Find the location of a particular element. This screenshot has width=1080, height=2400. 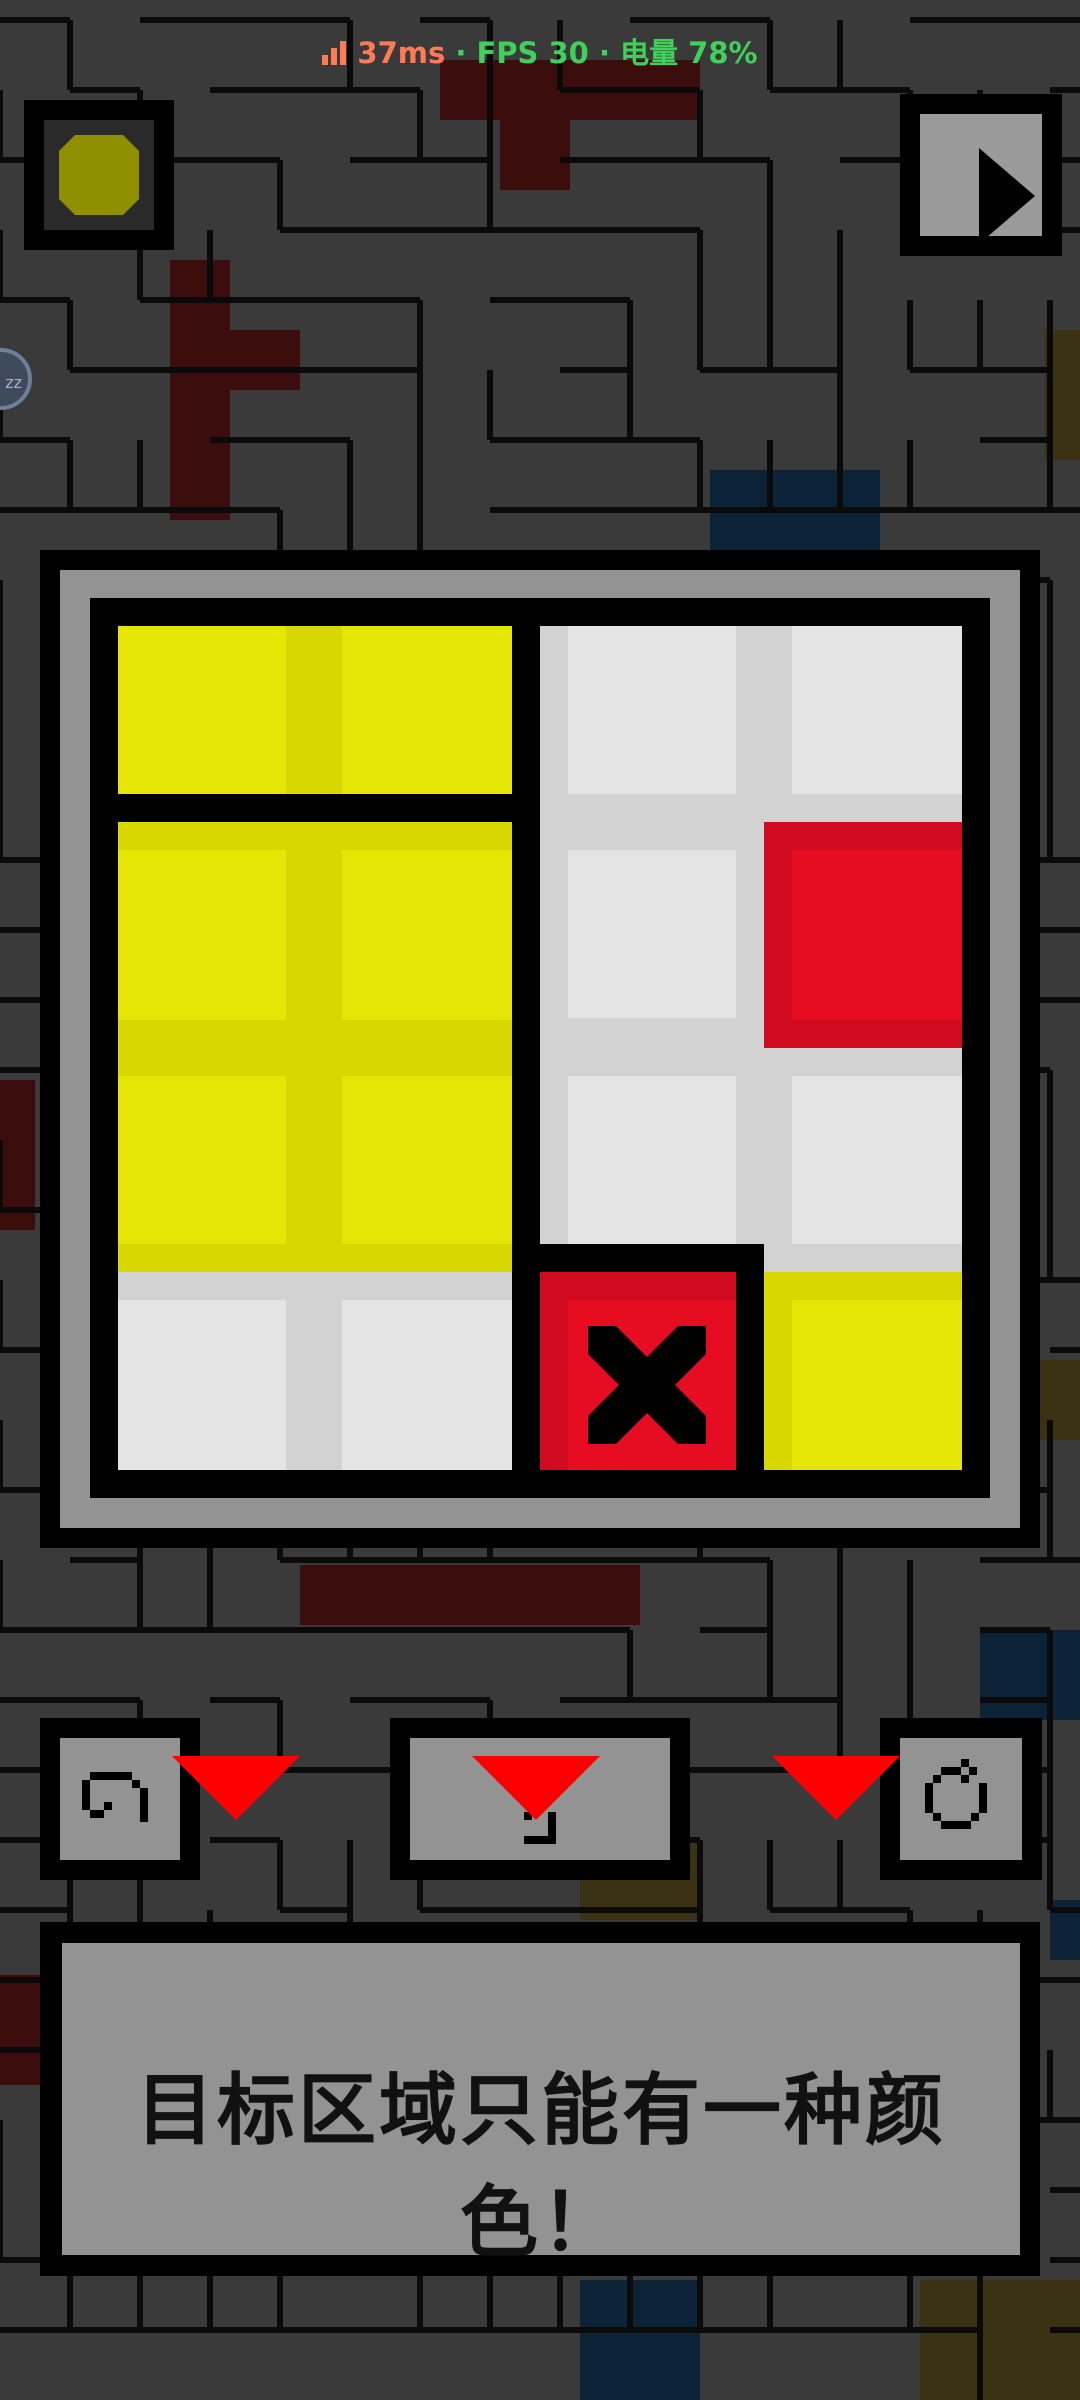

coin-button is located at coordinates (99, 175).